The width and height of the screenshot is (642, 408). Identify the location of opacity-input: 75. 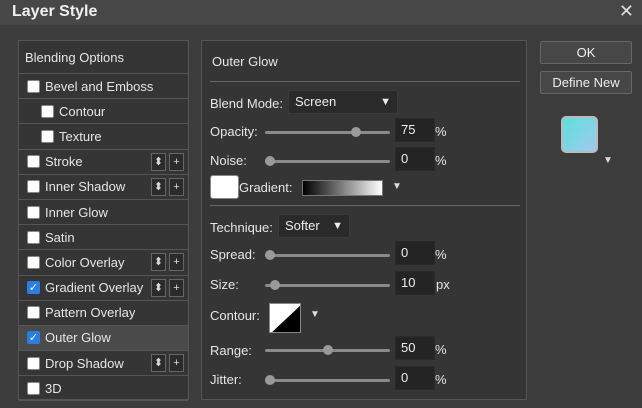
(415, 130).